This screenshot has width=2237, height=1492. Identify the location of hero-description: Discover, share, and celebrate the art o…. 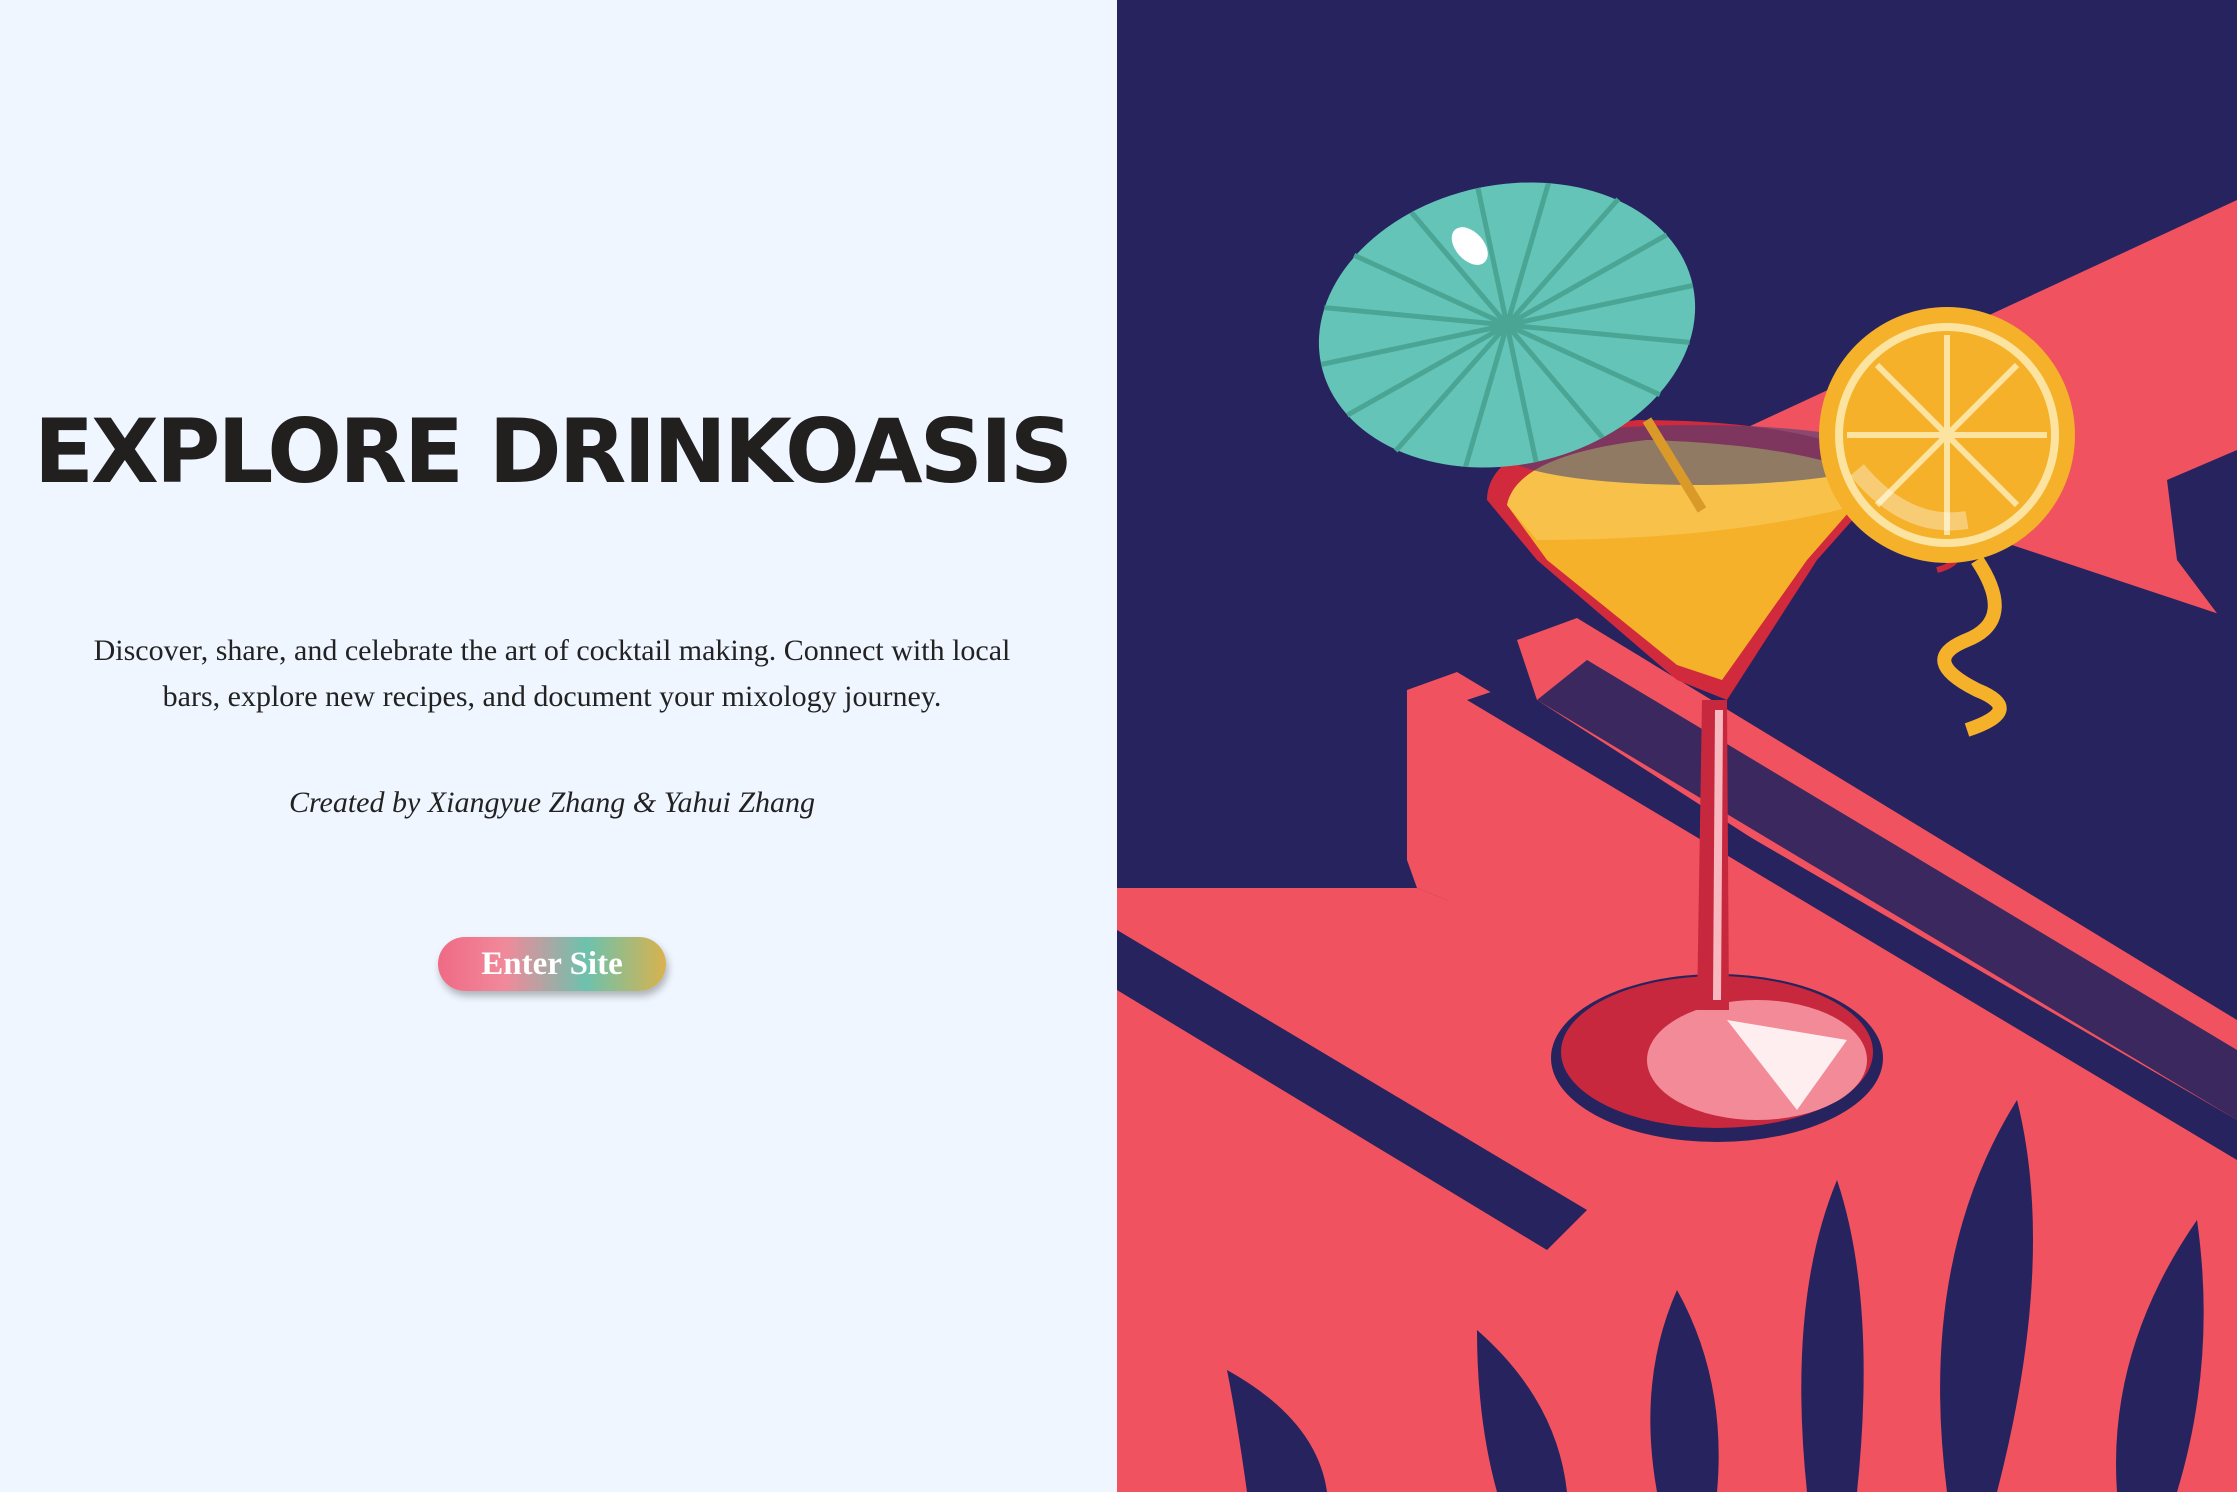
(552, 673).